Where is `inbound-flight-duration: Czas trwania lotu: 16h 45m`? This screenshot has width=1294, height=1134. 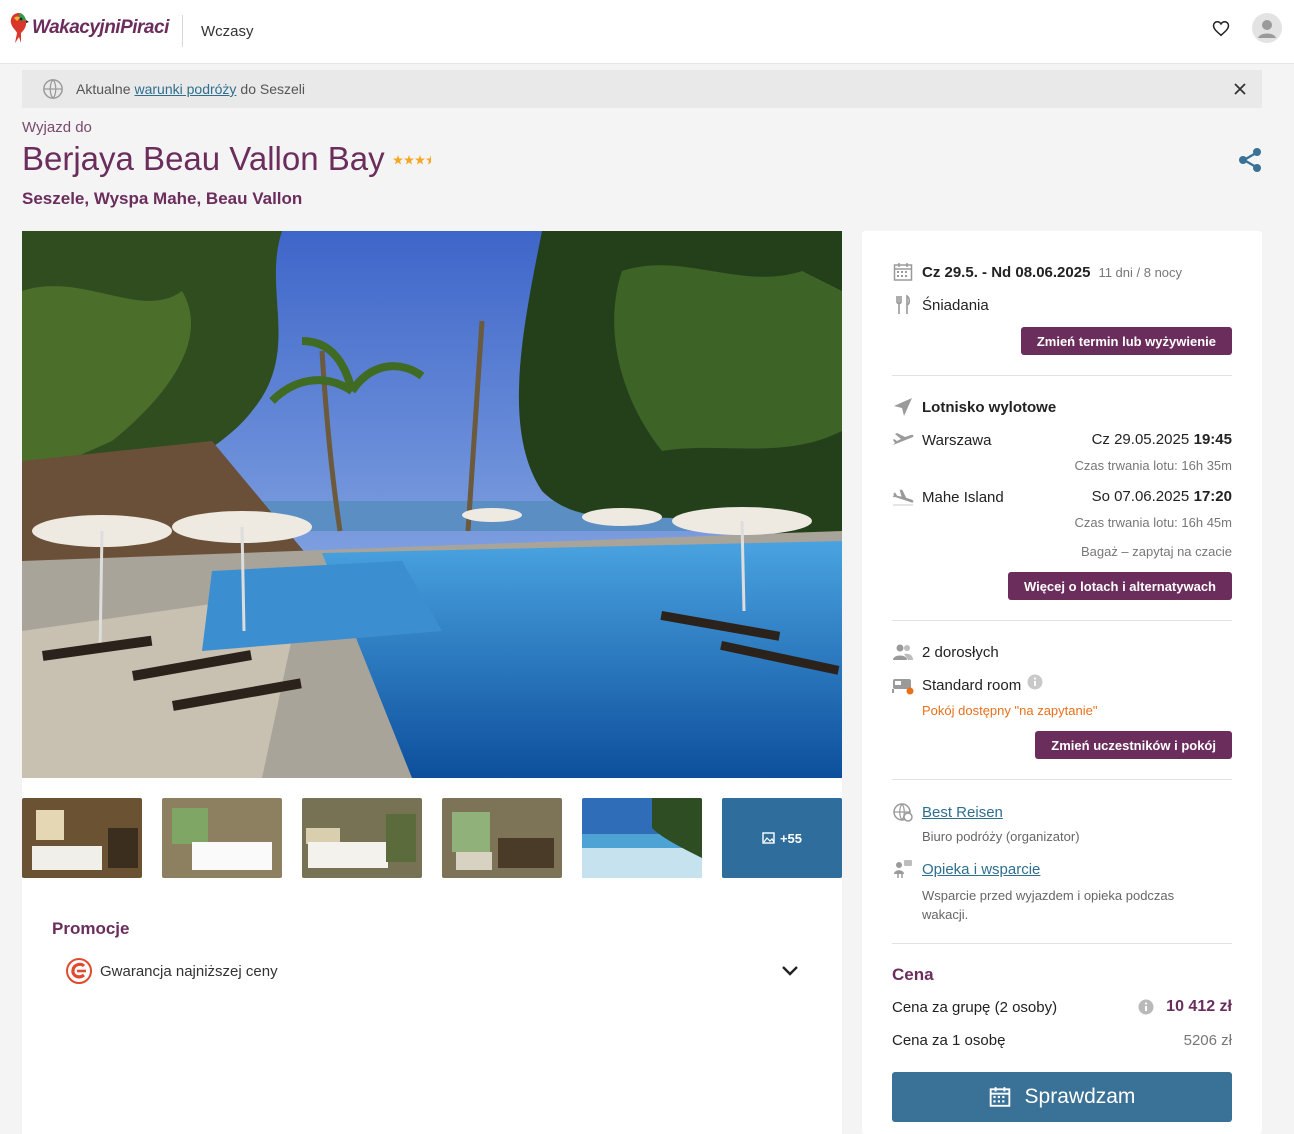
inbound-flight-duration: Czas trwania lotu: 16h 45m is located at coordinates (1153, 522).